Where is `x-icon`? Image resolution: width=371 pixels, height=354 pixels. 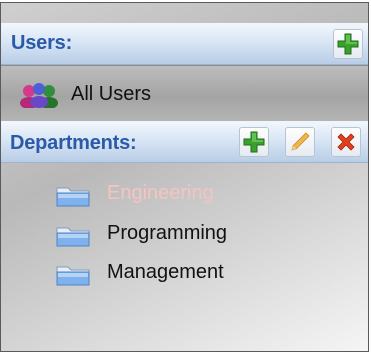 x-icon is located at coordinates (346, 142).